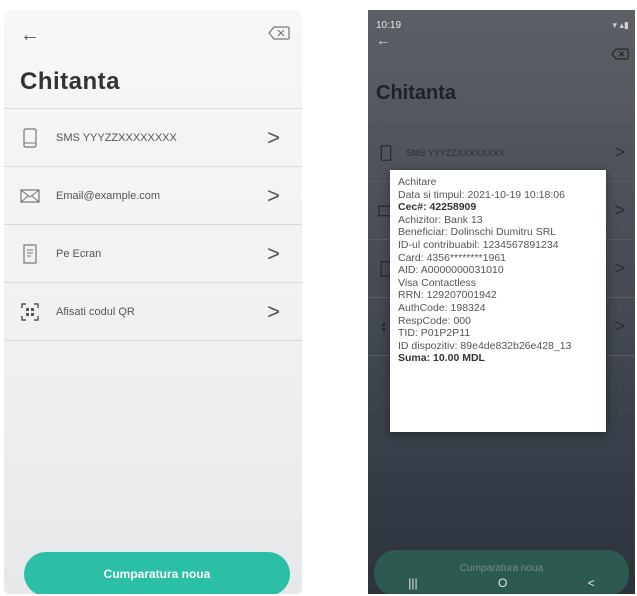 This screenshot has width=637, height=596. What do you see at coordinates (621, 25) in the screenshot?
I see `signal-battery-icon: ▾ ▴▮` at bounding box center [621, 25].